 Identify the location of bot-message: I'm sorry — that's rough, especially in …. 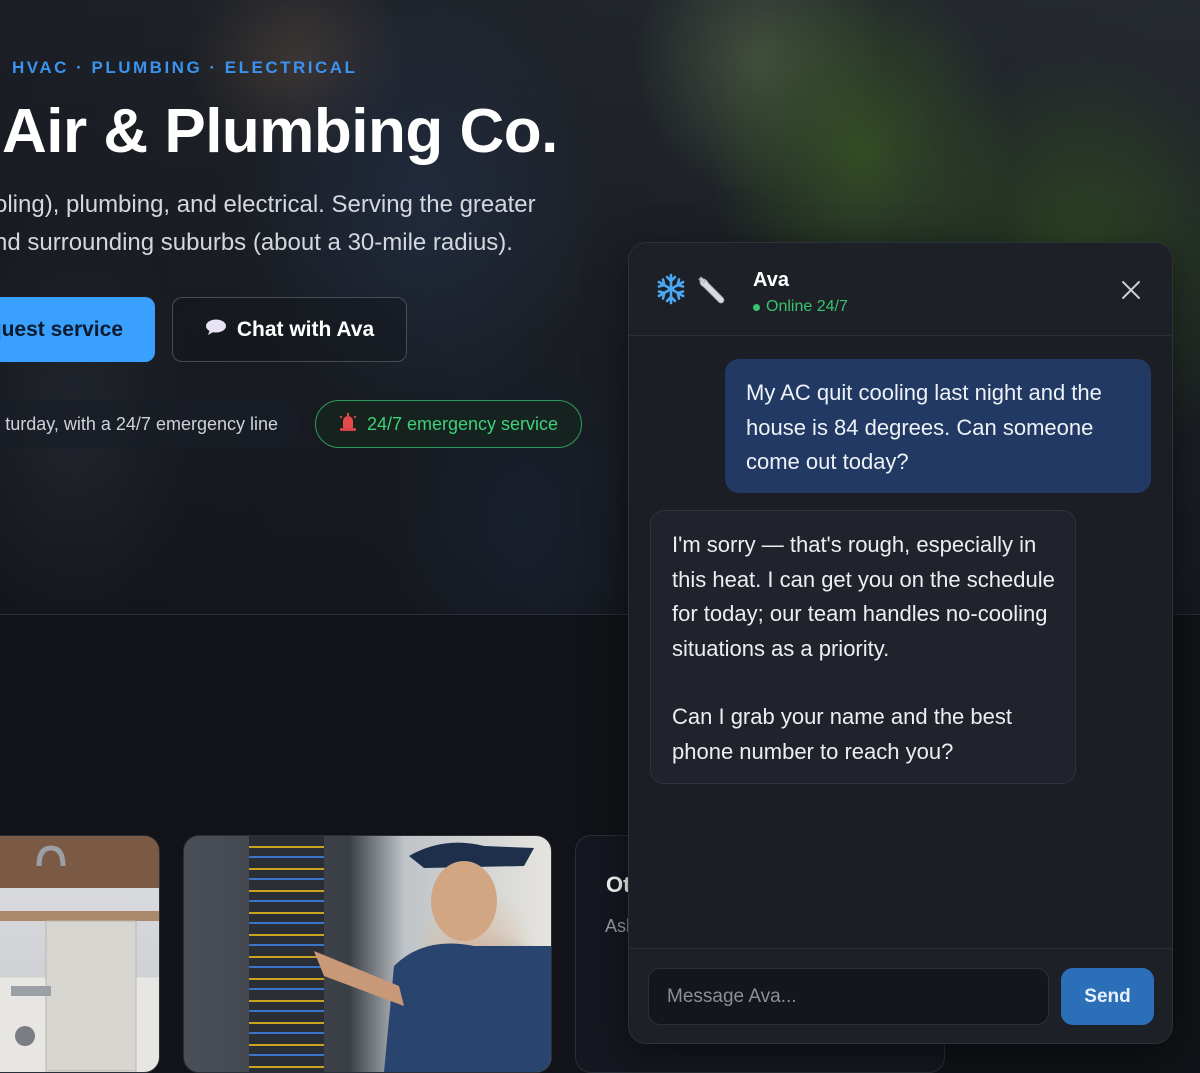
(863, 647).